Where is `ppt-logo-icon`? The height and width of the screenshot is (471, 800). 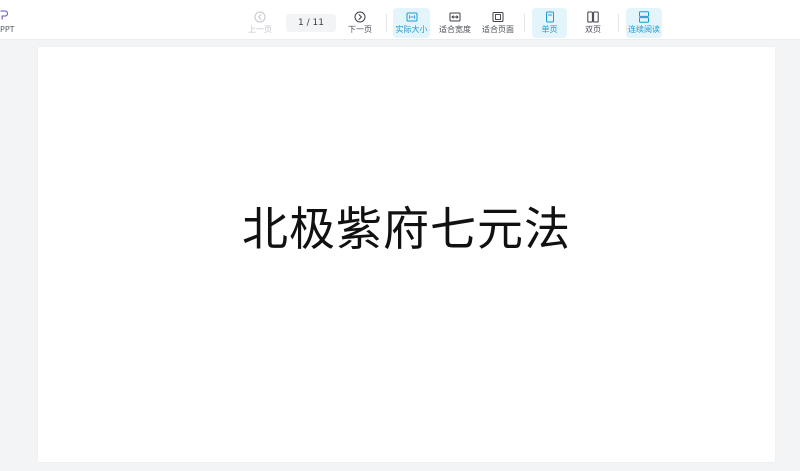 ppt-logo-icon is located at coordinates (4, 15).